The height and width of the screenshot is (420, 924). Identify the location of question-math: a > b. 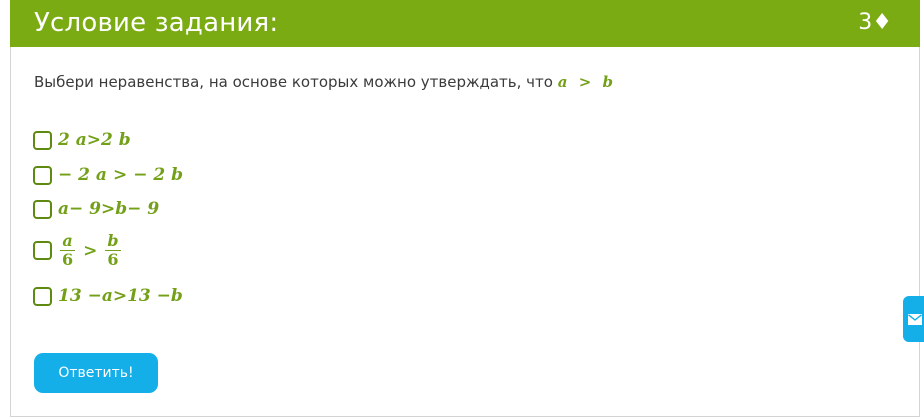
(585, 82).